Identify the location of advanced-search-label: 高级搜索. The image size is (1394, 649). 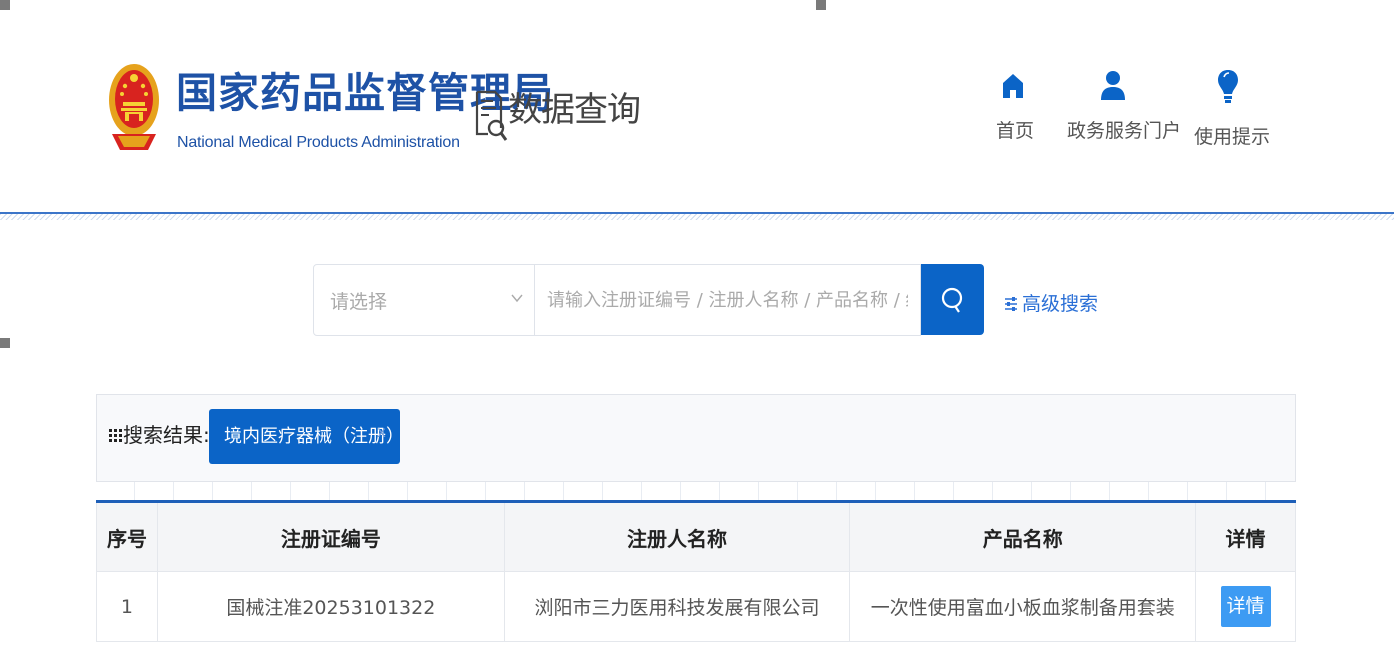
(1060, 304).